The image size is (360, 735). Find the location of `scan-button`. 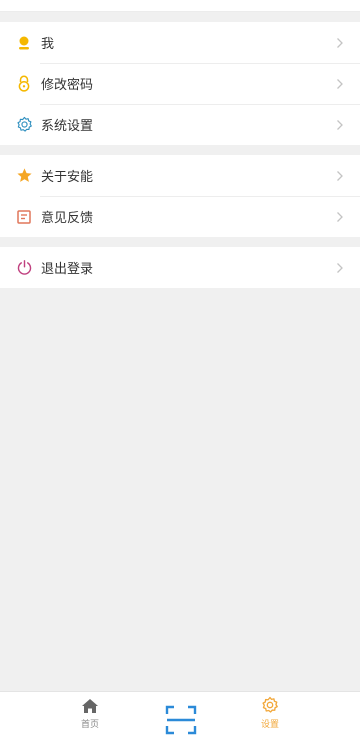

scan-button is located at coordinates (181, 720).